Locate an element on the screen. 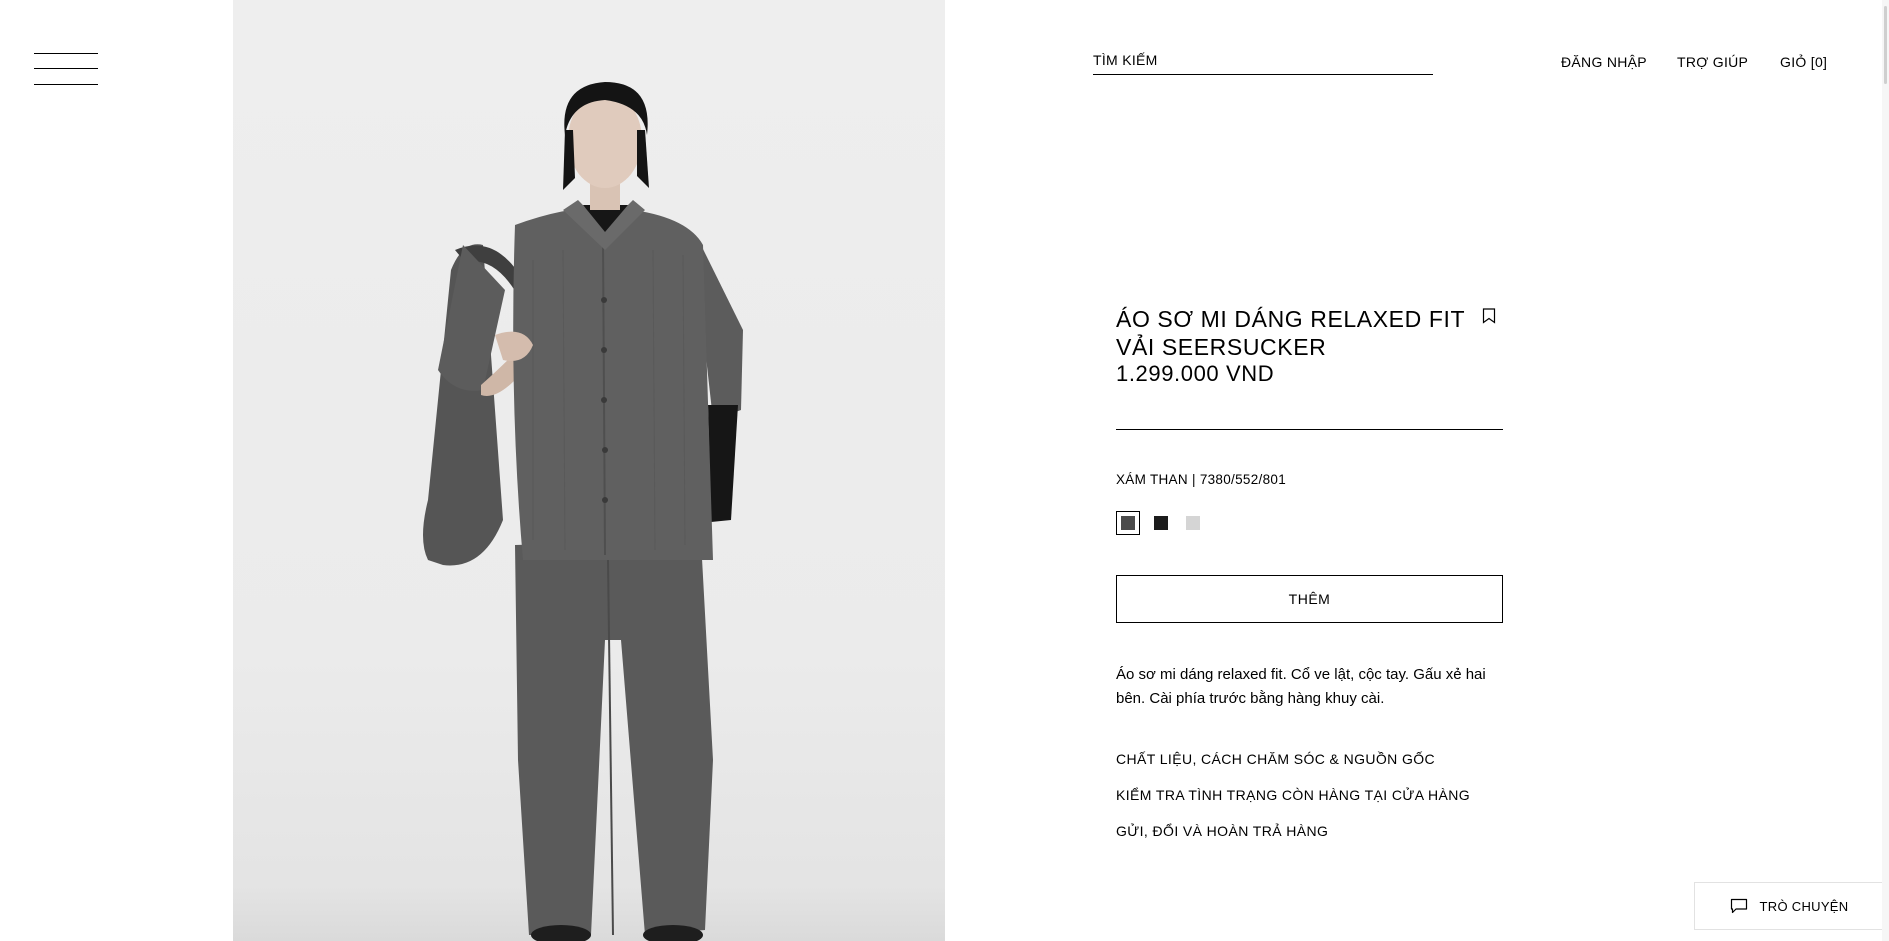 The width and height of the screenshot is (1889, 941). swatch-fill is located at coordinates (1128, 523).